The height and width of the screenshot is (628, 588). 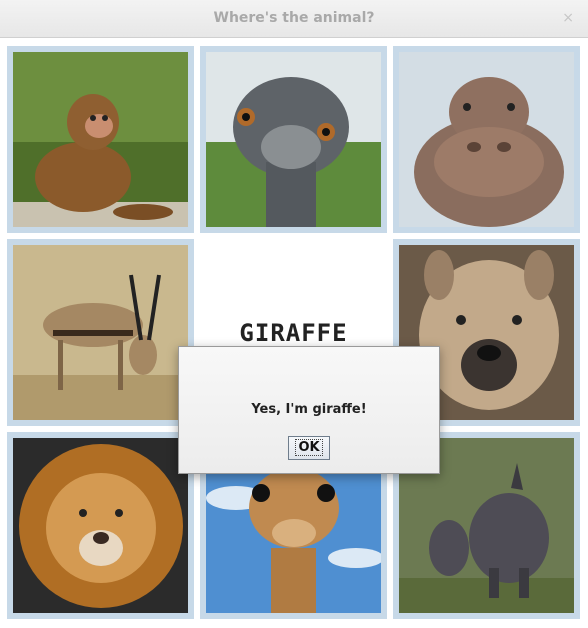 I want to click on target-animal-label: GIRAFFE, so click(x=293, y=333).